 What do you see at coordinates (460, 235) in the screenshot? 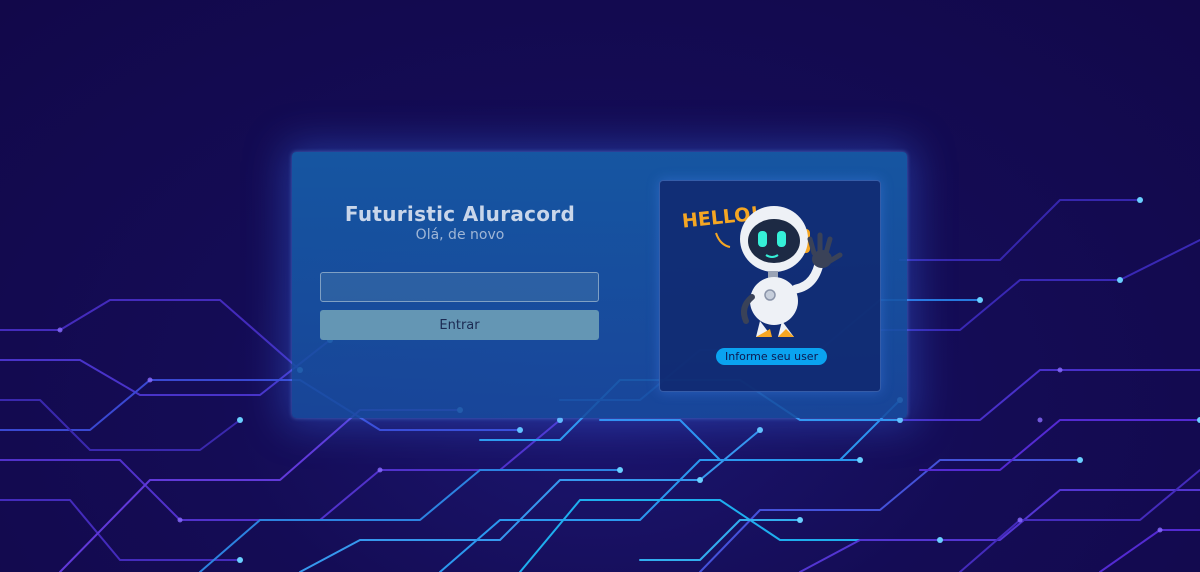
I see `welcome-subtitle: Olá, de novo` at bounding box center [460, 235].